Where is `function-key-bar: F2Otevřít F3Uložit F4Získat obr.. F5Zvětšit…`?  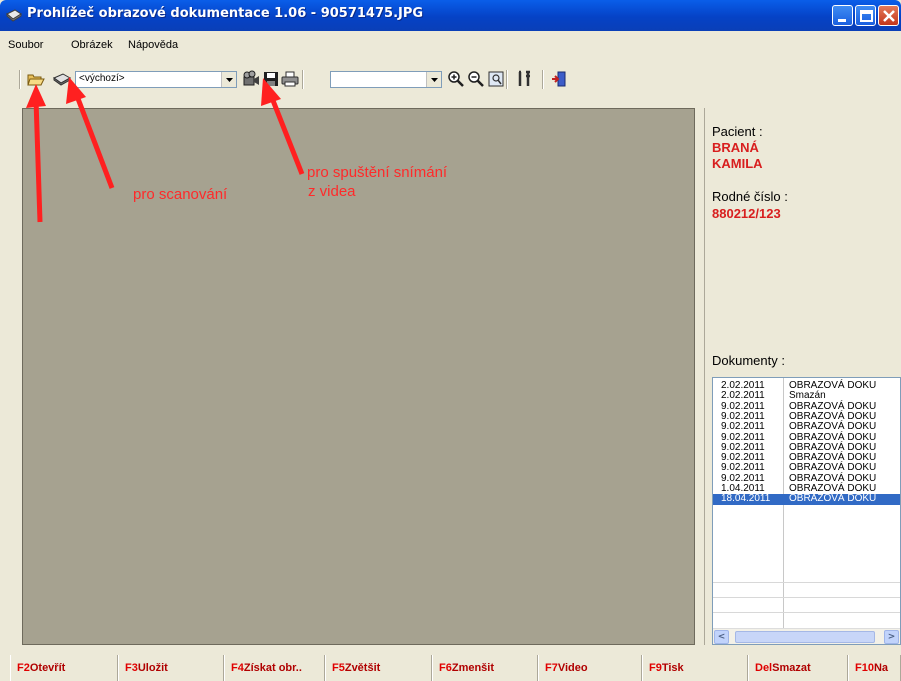 function-key-bar: F2Otevřít F3Uložit F4Získat obr.. F5Zvětšit… is located at coordinates (450, 668).